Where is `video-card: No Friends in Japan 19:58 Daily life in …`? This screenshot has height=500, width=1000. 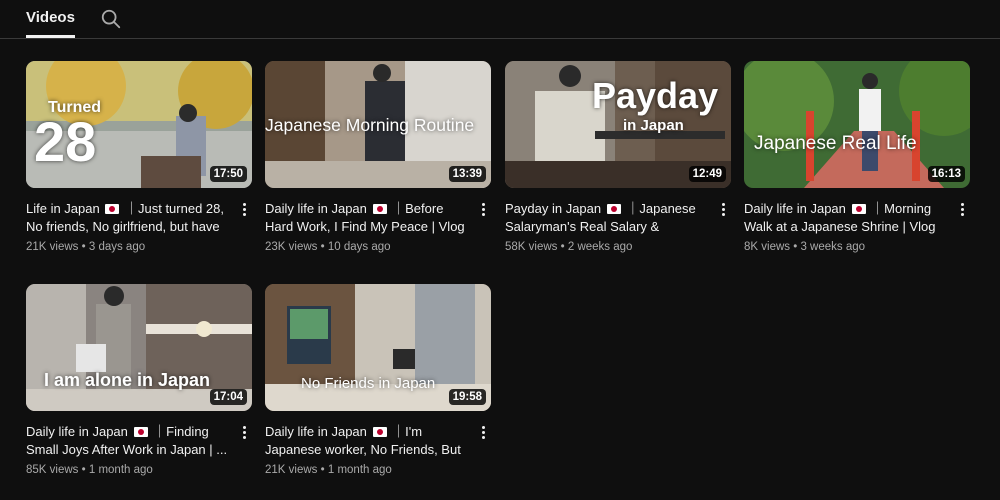
video-card: No Friends in Japan 19:58 Daily life in … is located at coordinates (378, 380).